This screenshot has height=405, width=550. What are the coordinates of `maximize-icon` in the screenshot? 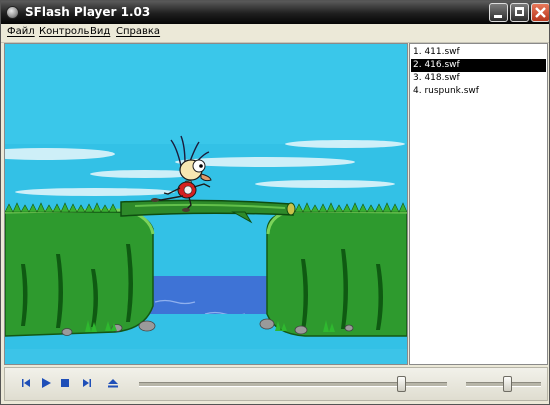 It's located at (519, 11).